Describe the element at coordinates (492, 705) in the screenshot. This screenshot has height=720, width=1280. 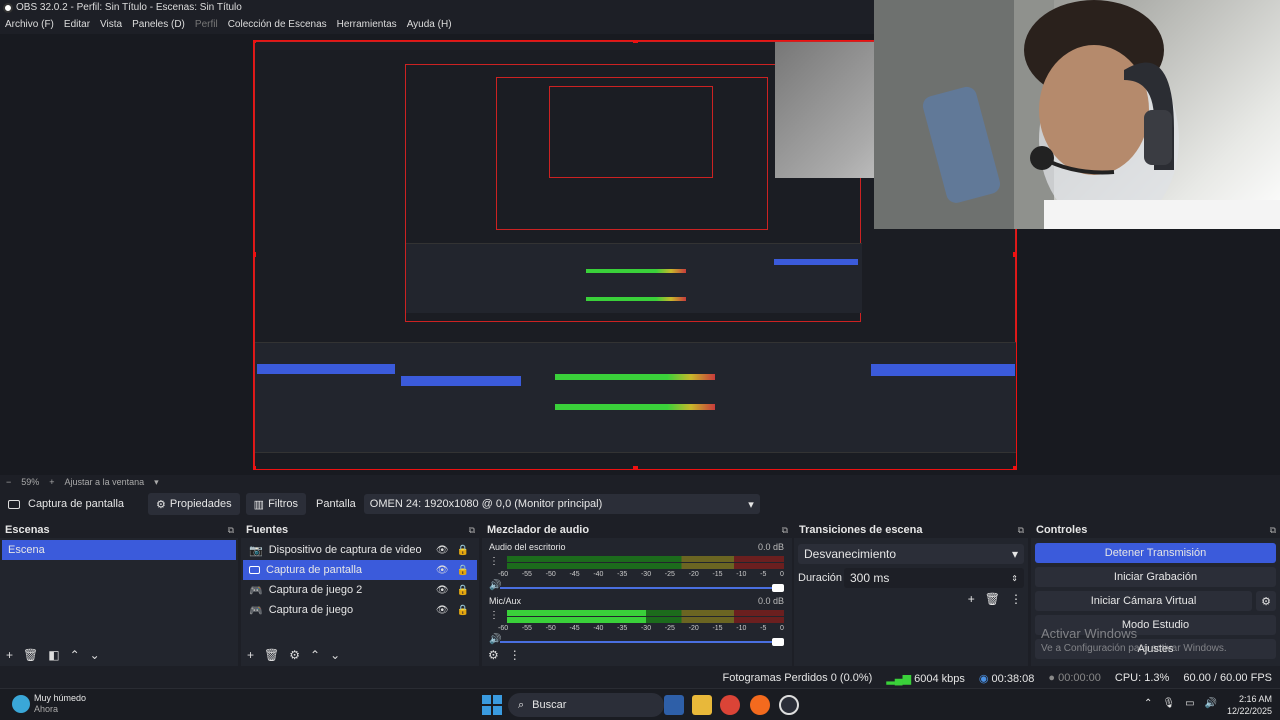
I see `windows-start-icon` at that location.